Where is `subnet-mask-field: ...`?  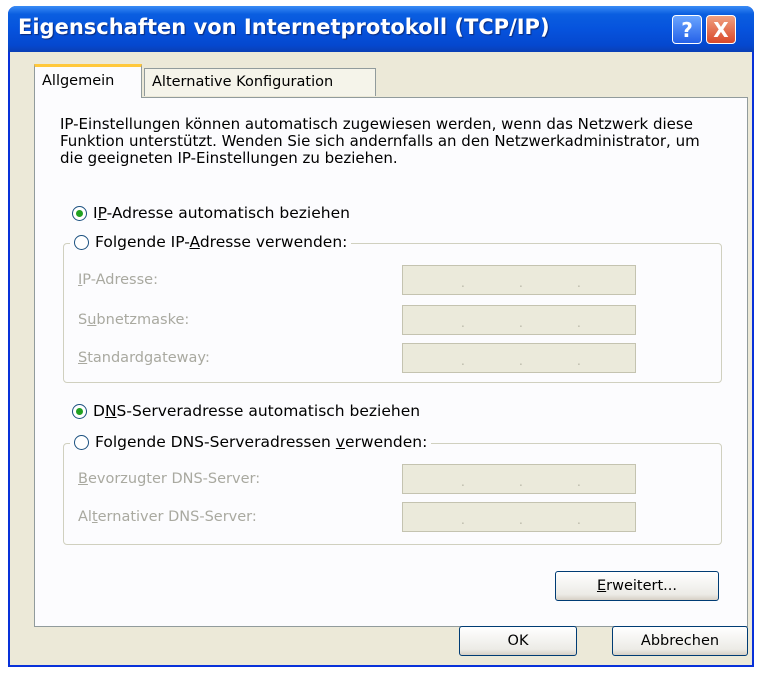
subnet-mask-field: ... is located at coordinates (519, 320).